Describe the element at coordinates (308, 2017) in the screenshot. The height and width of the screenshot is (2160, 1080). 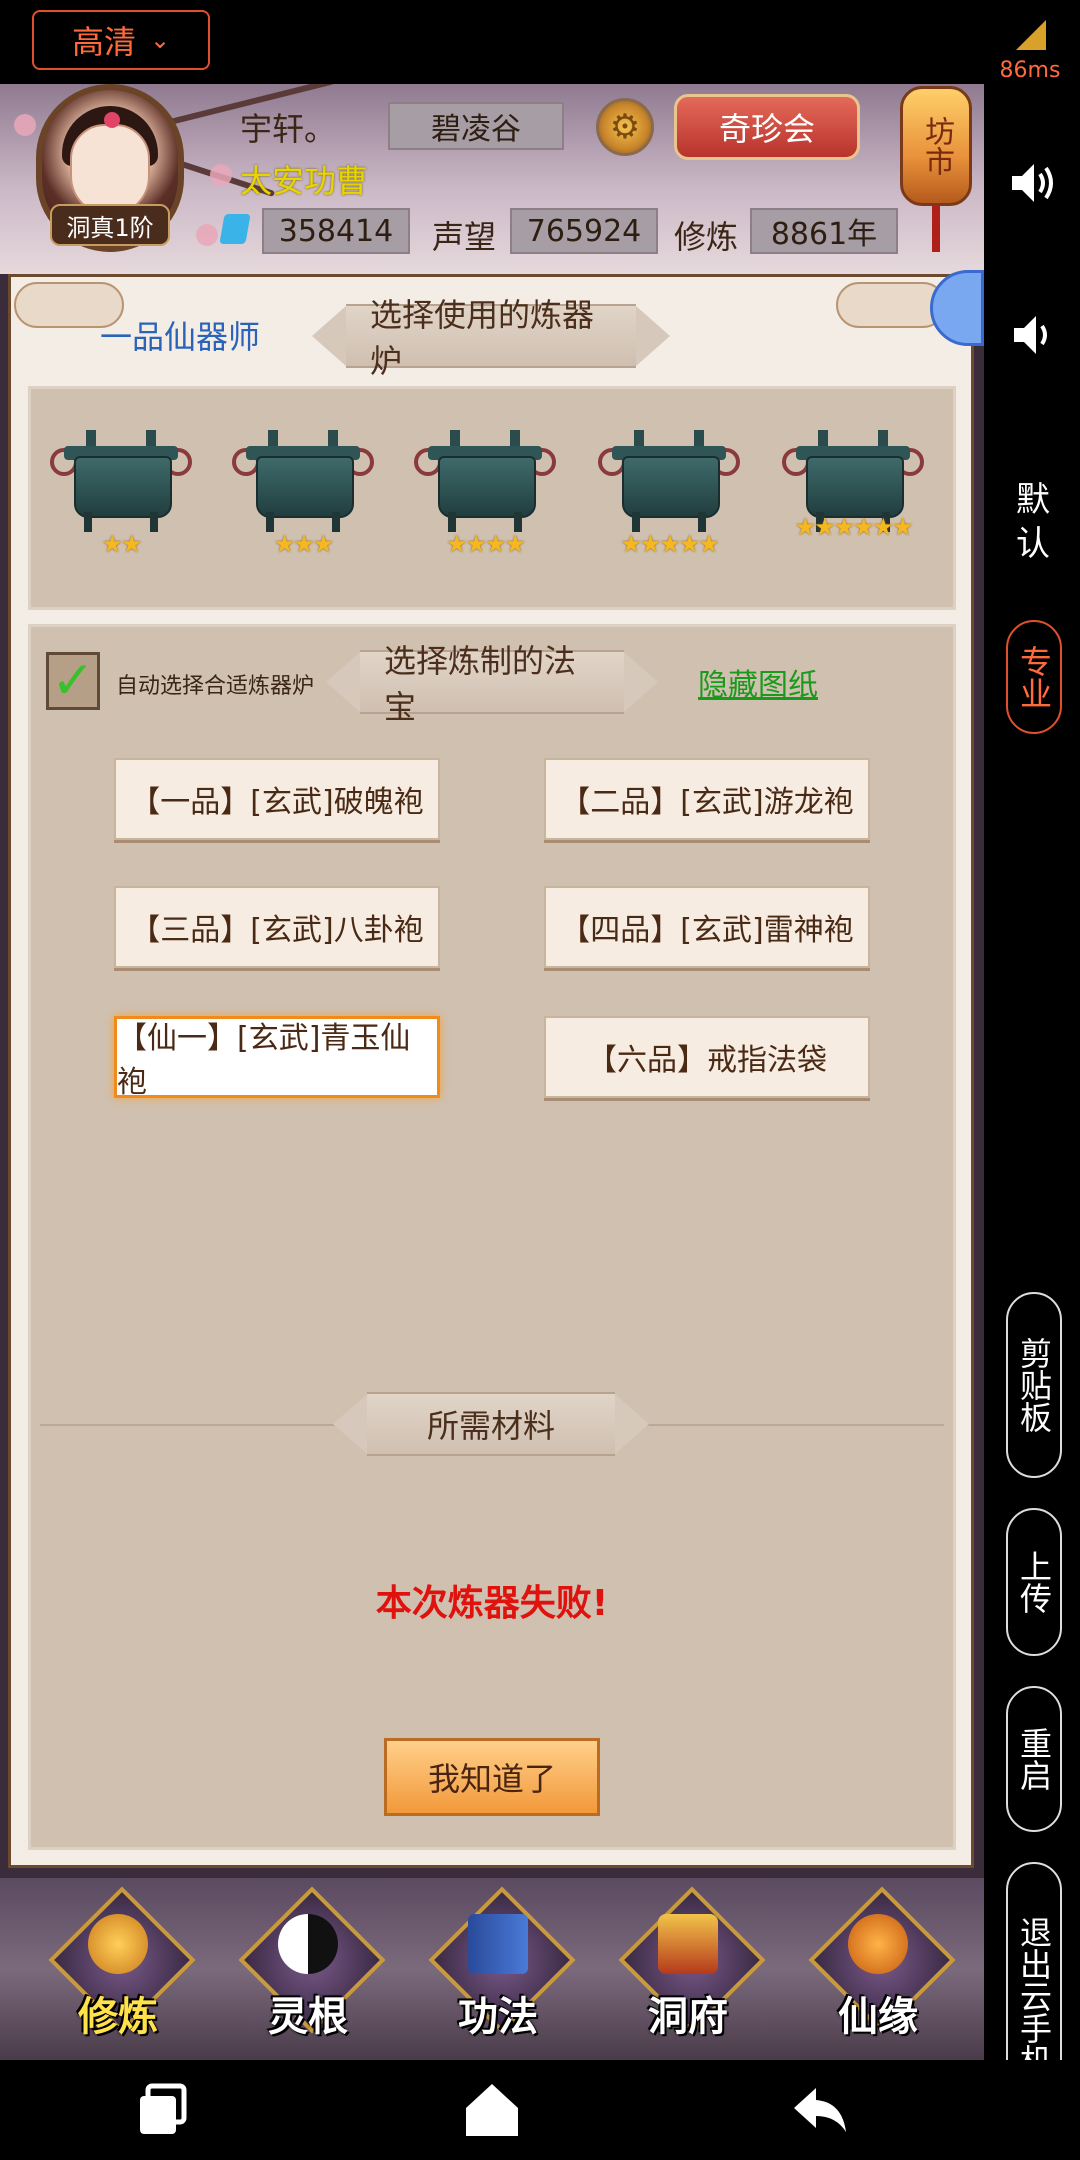
I see `nav-label: 灵根` at that location.